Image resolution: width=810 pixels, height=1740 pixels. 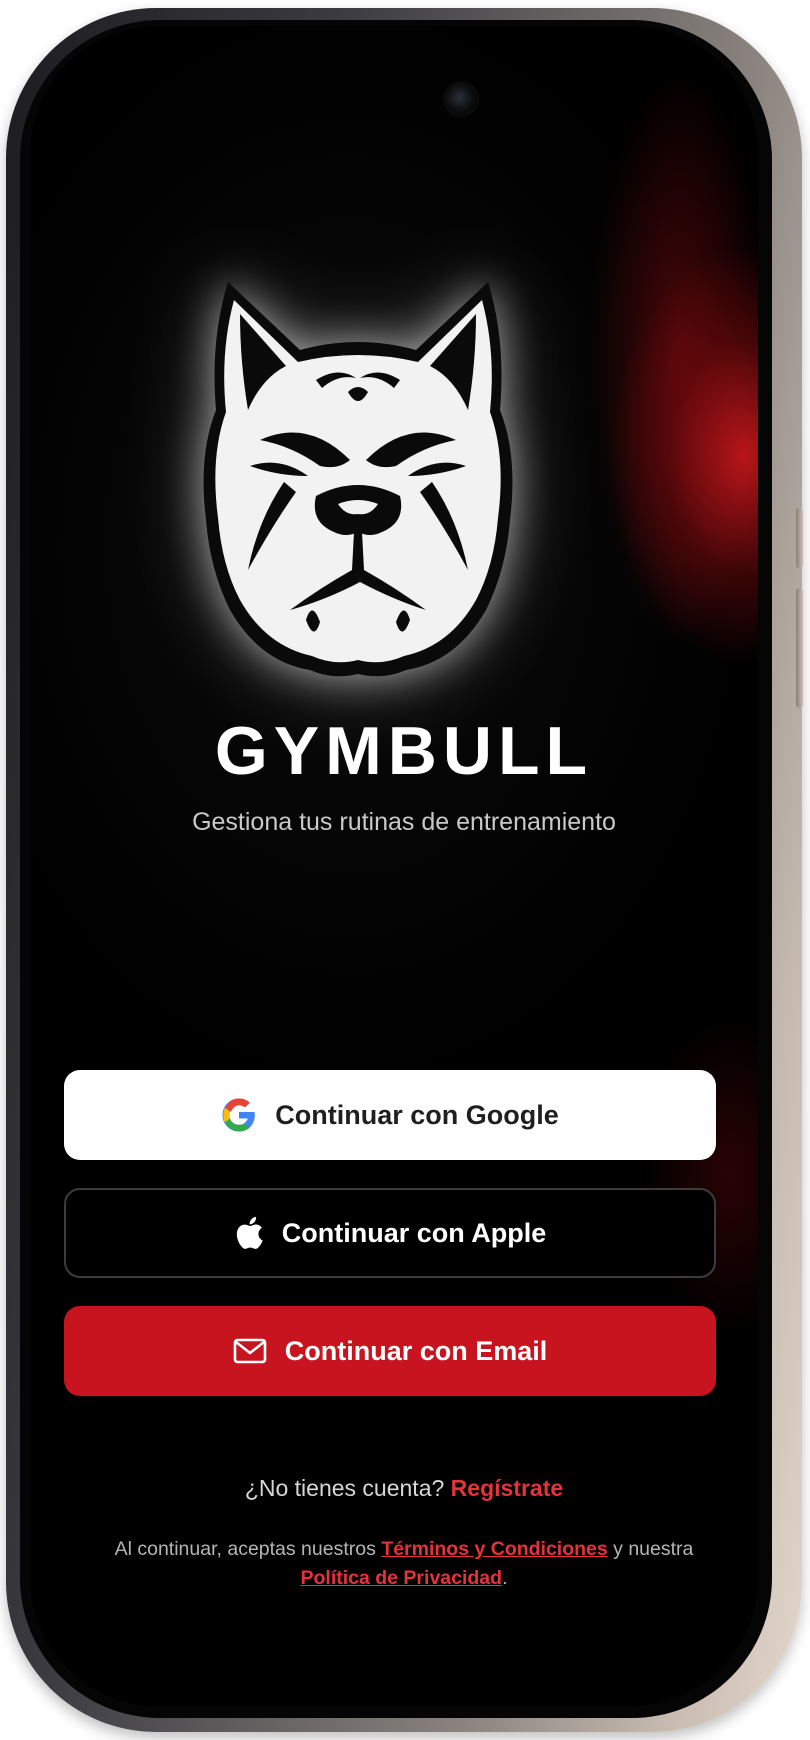 What do you see at coordinates (404, 822) in the screenshot?
I see `app-subtitle: Gestiona tus rutinas de entrenamiento` at bounding box center [404, 822].